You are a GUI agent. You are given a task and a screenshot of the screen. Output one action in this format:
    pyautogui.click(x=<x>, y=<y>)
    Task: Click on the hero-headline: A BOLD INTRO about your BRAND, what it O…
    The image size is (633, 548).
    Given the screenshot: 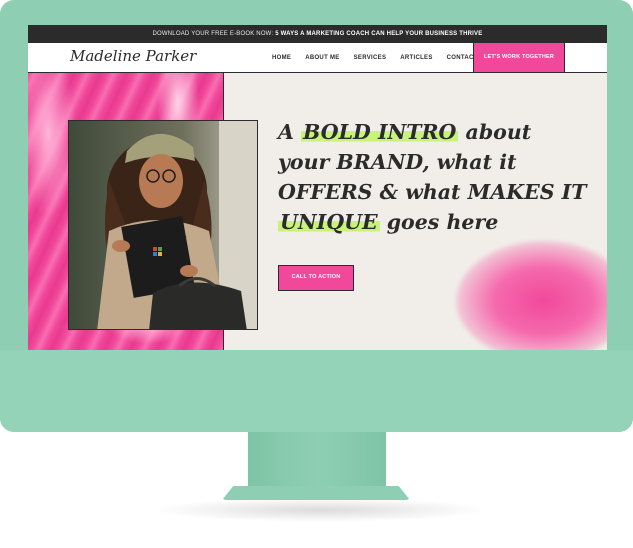 What is the action you would take?
    pyautogui.click(x=433, y=177)
    